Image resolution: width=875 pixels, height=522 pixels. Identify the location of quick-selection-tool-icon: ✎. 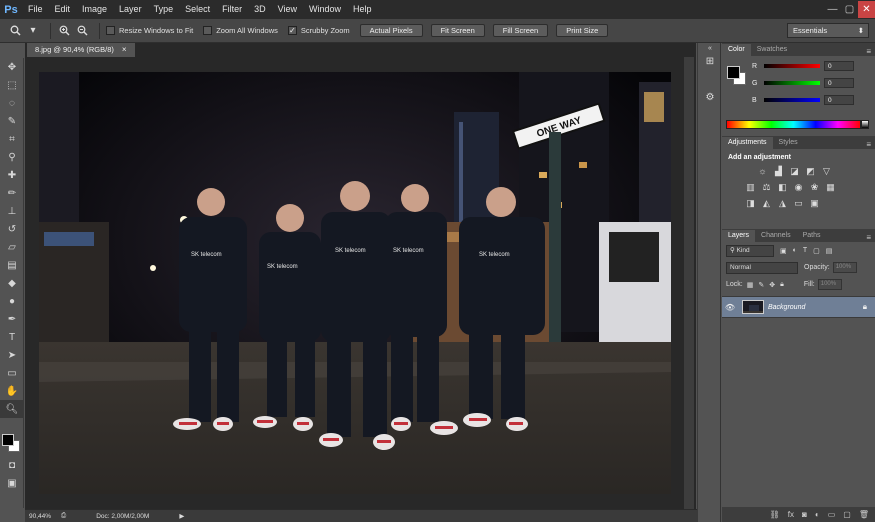
(12, 121).